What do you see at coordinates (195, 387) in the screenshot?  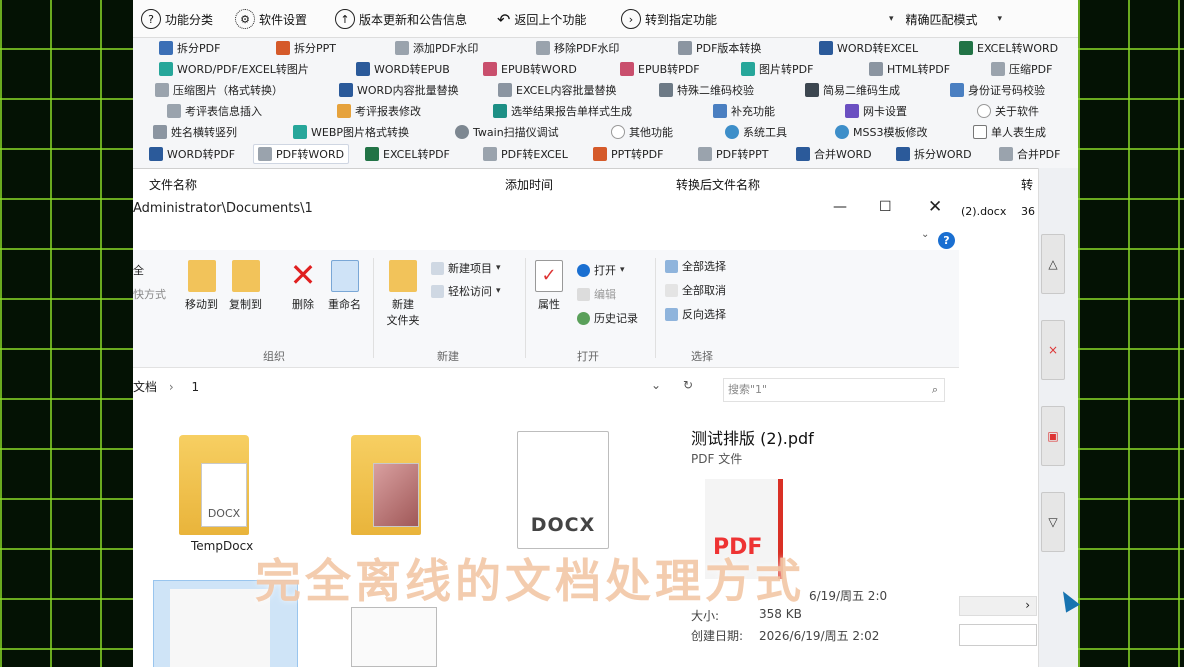 I see `breadcrumb-folder: 1` at bounding box center [195, 387].